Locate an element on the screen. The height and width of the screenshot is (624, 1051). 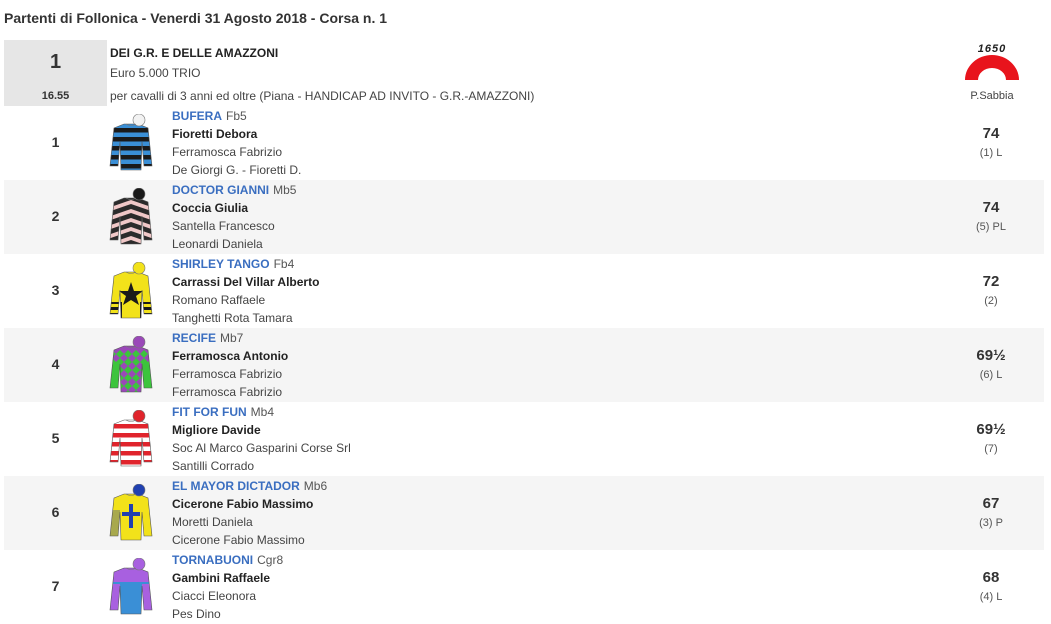
horse-line: TORNABUONI Cgr8 is located at coordinates (227, 560).